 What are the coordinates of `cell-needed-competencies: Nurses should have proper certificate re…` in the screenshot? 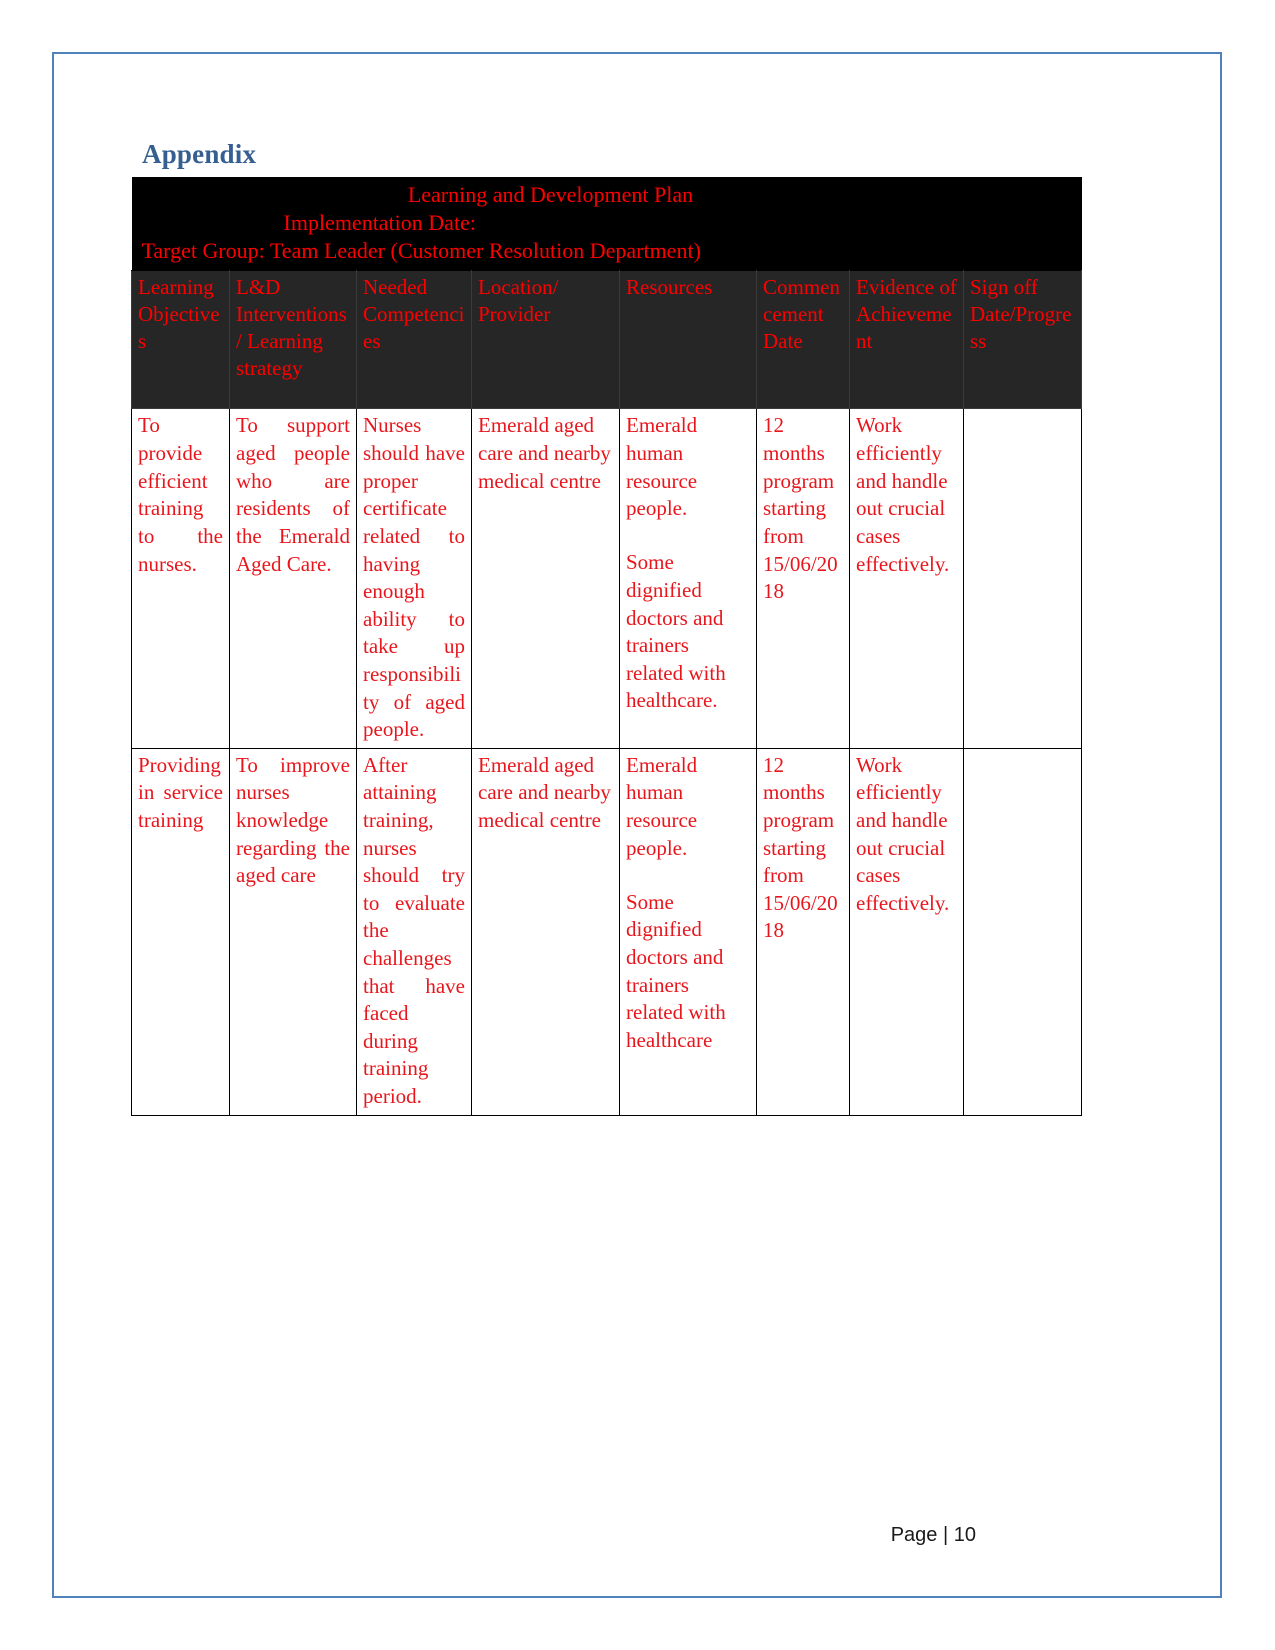 It's located at (414, 578).